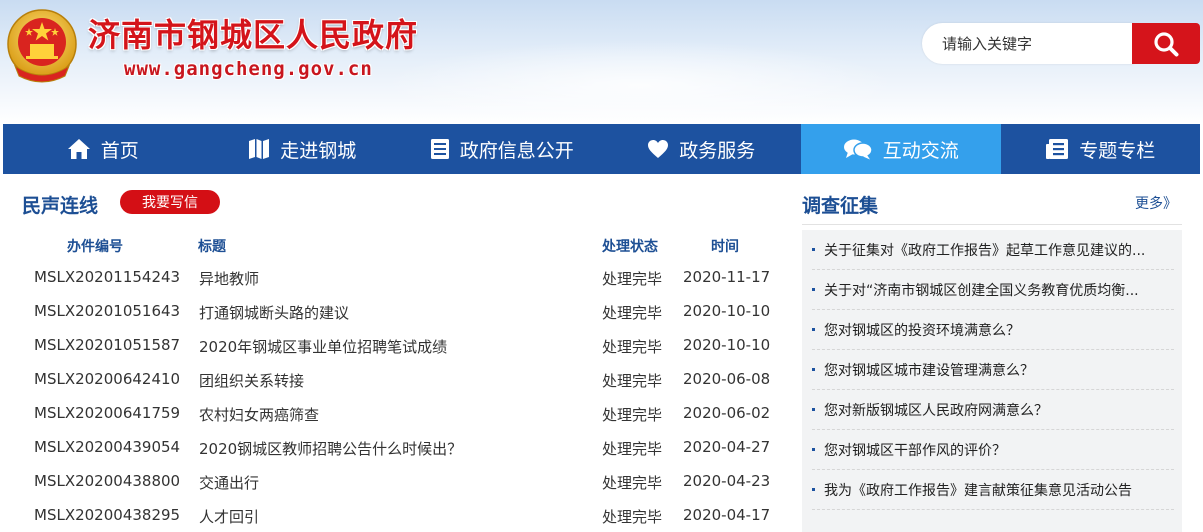 This screenshot has height=532, width=1203. I want to click on search-icon, so click(1166, 43).